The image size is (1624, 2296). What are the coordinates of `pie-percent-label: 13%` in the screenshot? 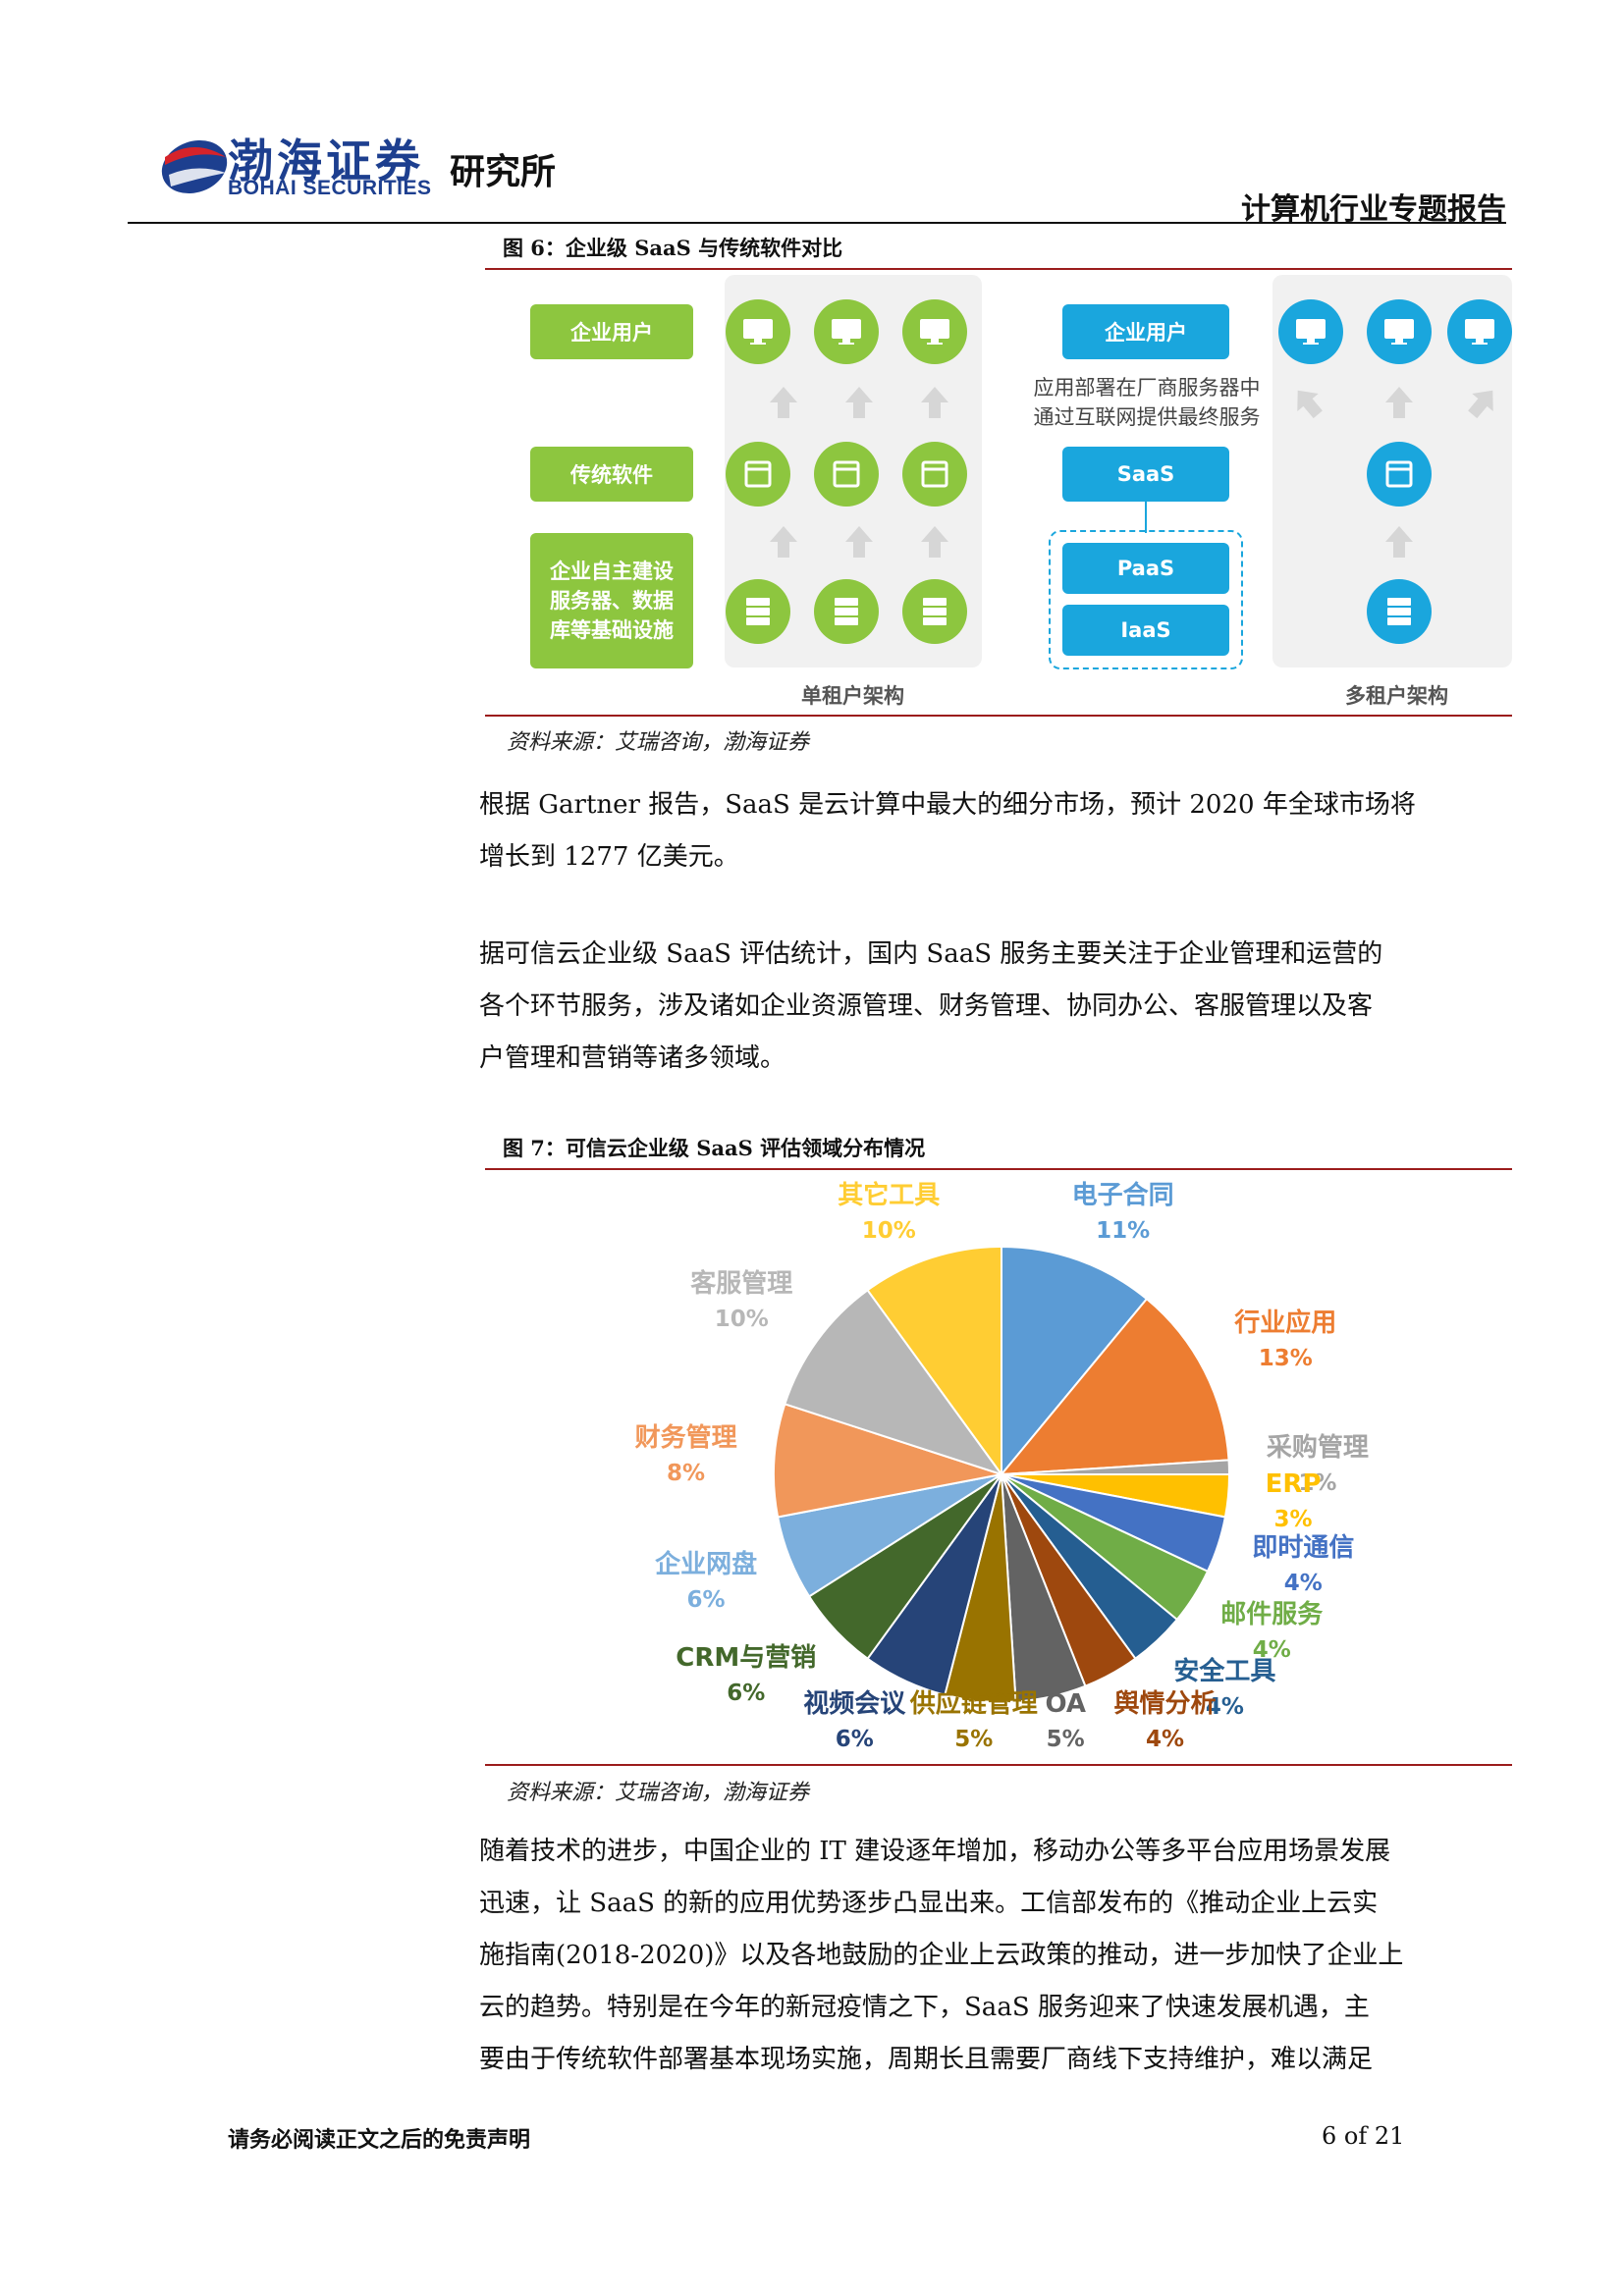 It's located at (1285, 1358).